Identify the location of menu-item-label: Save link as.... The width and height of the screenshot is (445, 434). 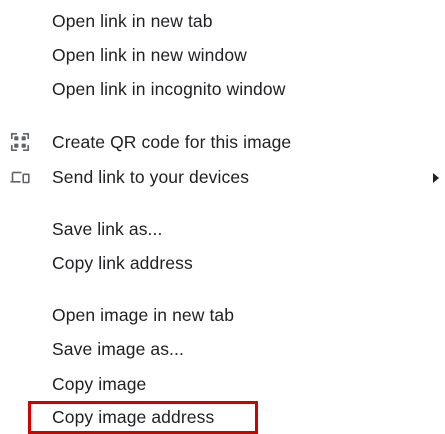
(107, 229).